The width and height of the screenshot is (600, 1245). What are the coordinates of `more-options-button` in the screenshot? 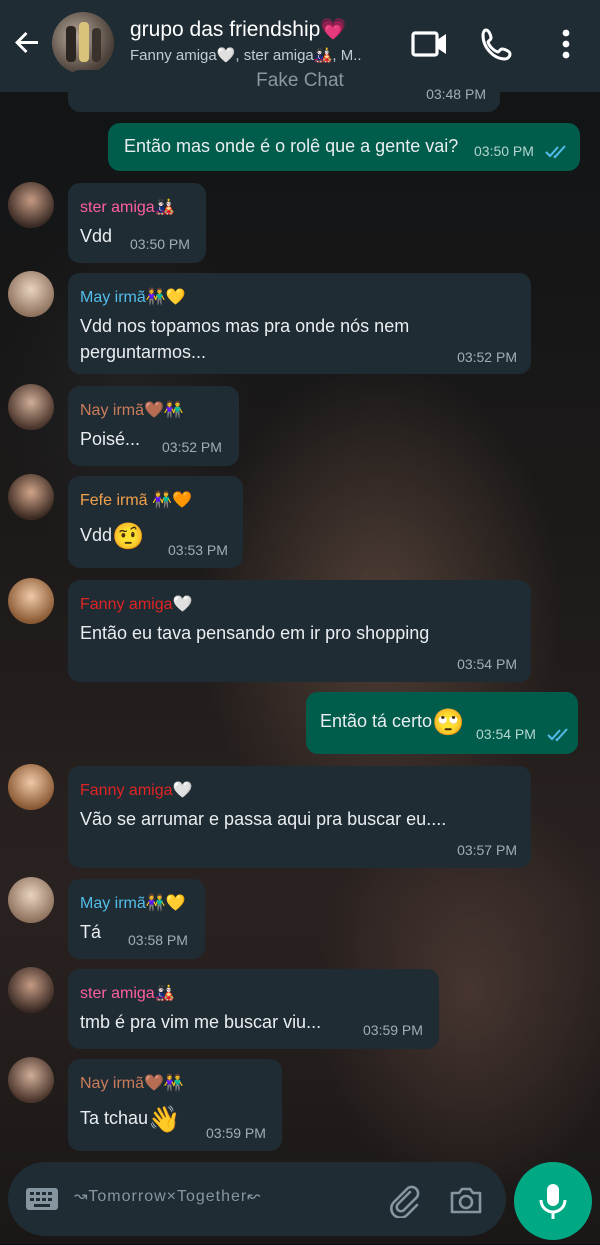 It's located at (566, 44).